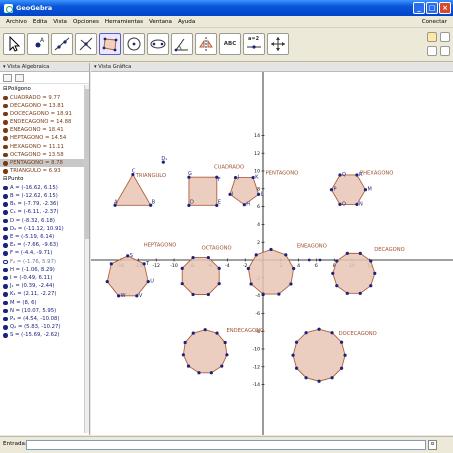 The width and height of the screenshot is (453, 453). What do you see at coordinates (86, 44) in the screenshot?
I see `perpendicular-tool` at bounding box center [86, 44].